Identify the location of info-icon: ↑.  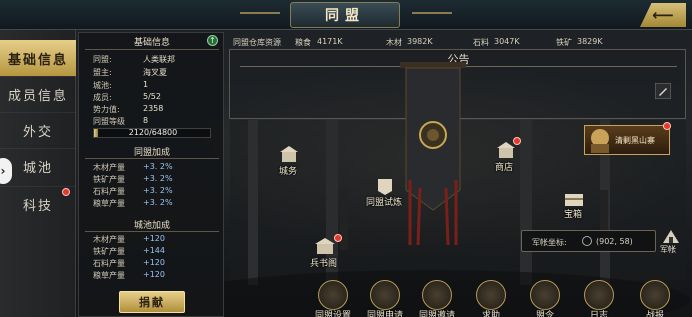
(212, 40).